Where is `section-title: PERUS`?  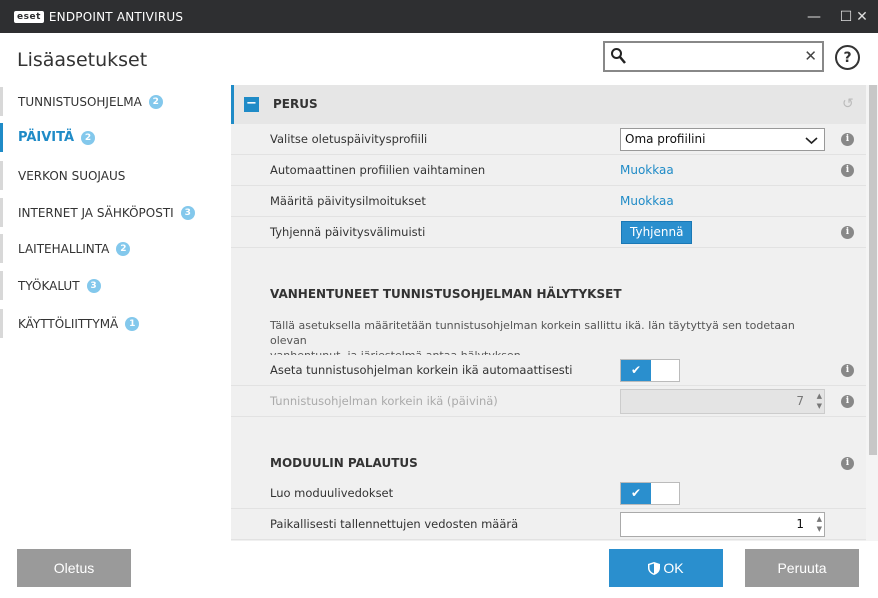
section-title: PERUS is located at coordinates (295, 104).